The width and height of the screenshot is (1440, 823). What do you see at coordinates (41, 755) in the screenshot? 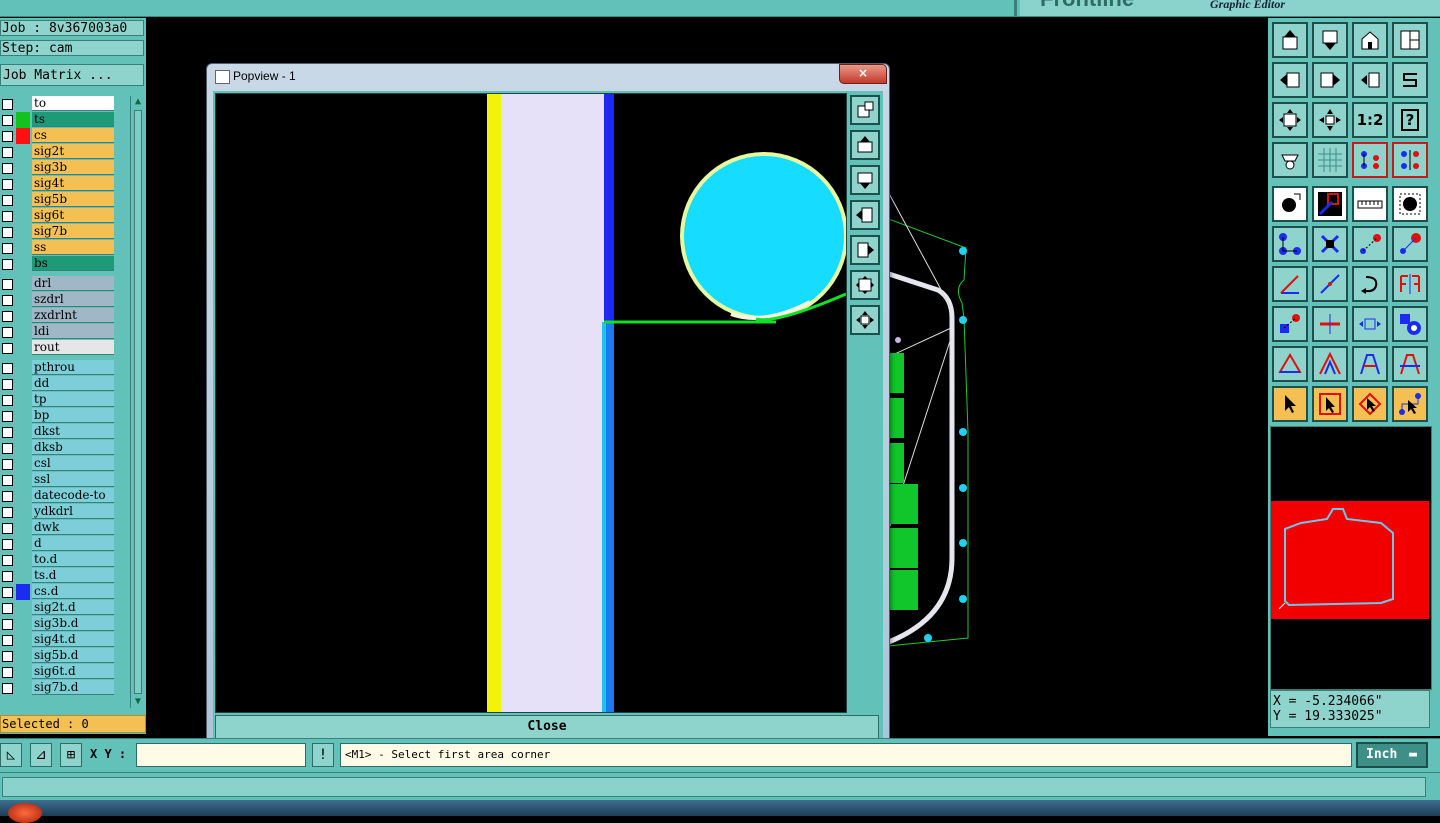
I see `angle-snap-icon: ⊿` at bounding box center [41, 755].